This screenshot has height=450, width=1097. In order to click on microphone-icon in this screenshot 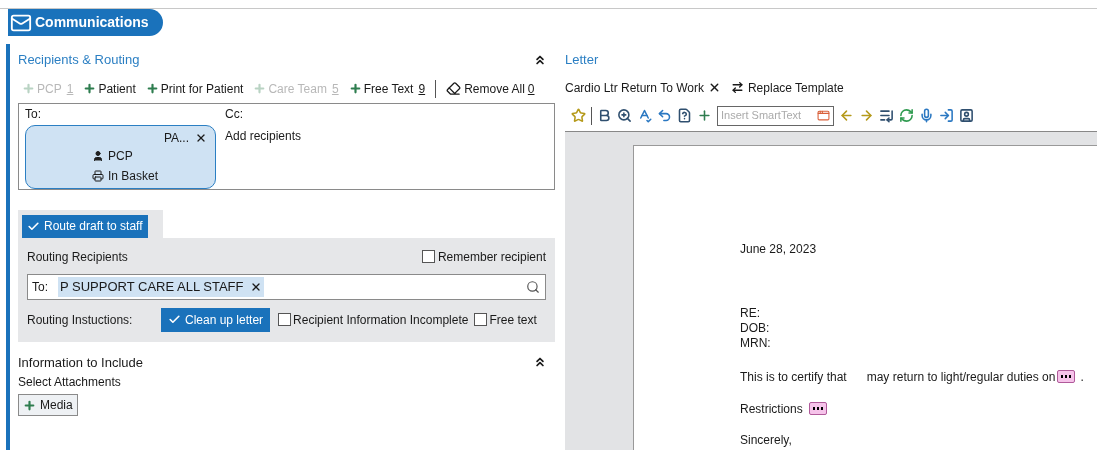, I will do `click(926, 115)`.